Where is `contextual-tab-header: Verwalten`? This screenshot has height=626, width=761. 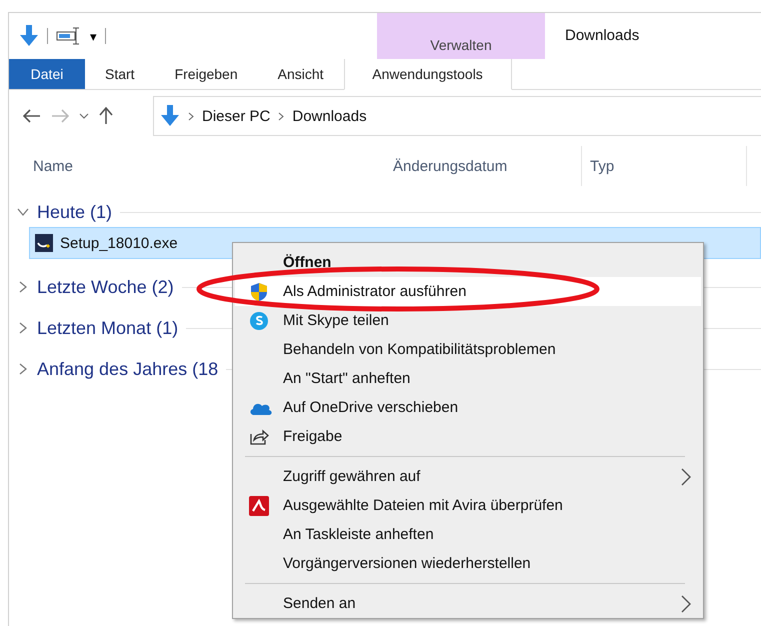
contextual-tab-header: Verwalten is located at coordinates (461, 36).